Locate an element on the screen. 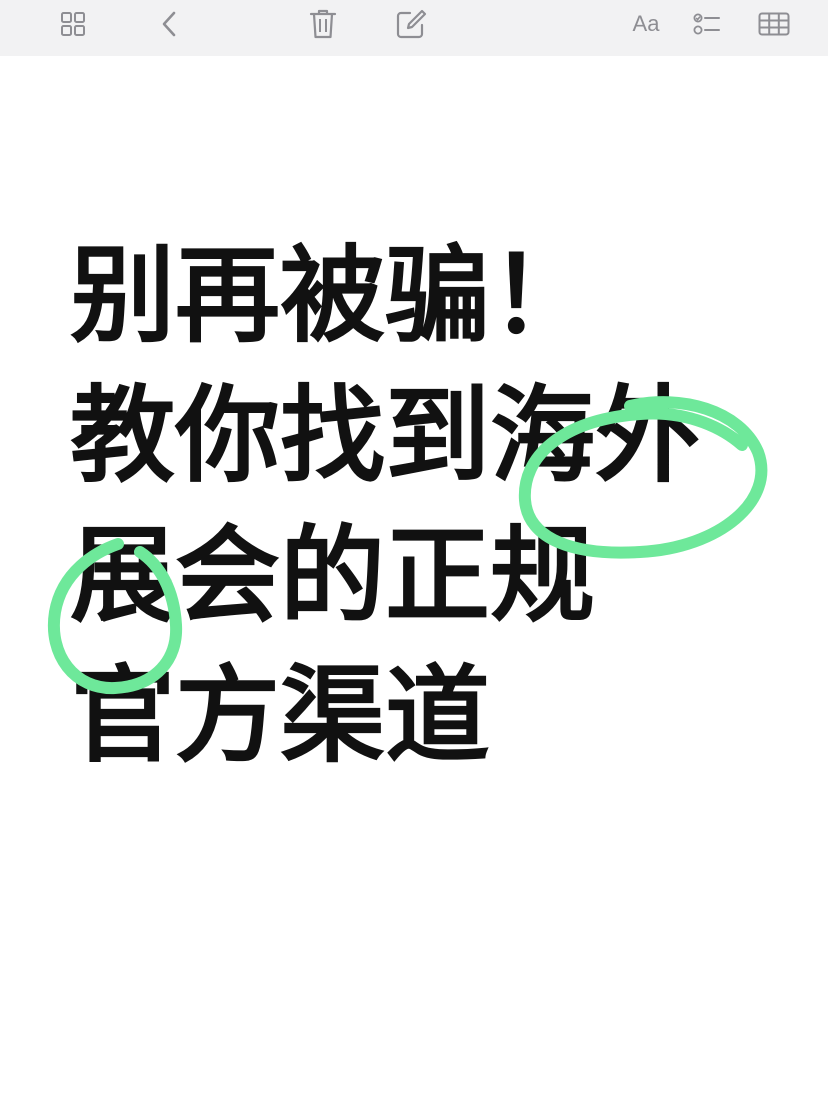  text-format-button: Aa is located at coordinates (646, 24).